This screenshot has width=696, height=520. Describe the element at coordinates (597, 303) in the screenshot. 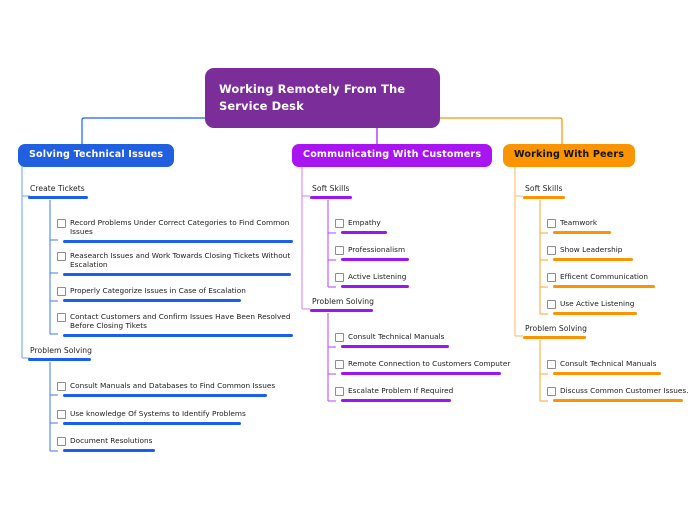

I see `list-item-label: Use Active Listening` at that location.